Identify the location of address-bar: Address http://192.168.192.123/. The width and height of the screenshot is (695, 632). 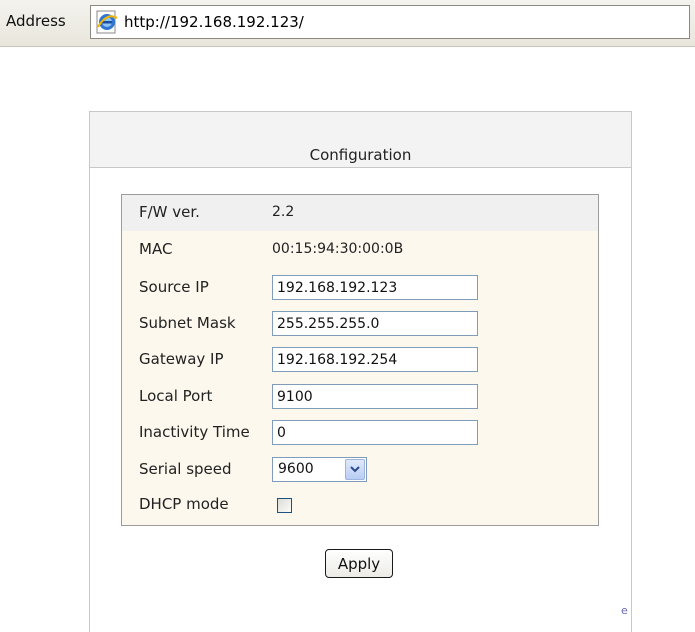
(347, 23).